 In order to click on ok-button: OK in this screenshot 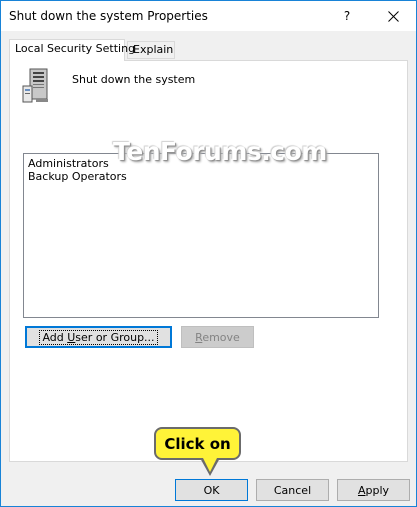, I will do `click(211, 490)`.